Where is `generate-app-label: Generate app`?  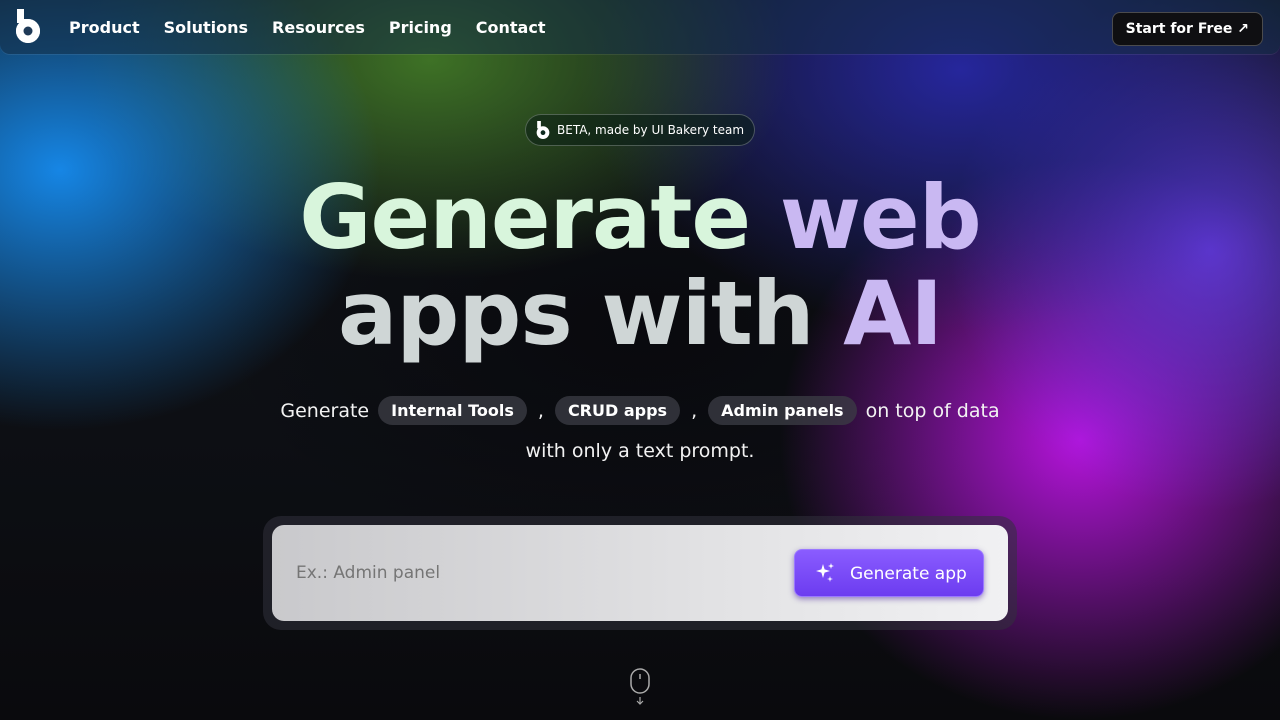
generate-app-label: Generate app is located at coordinates (908, 574).